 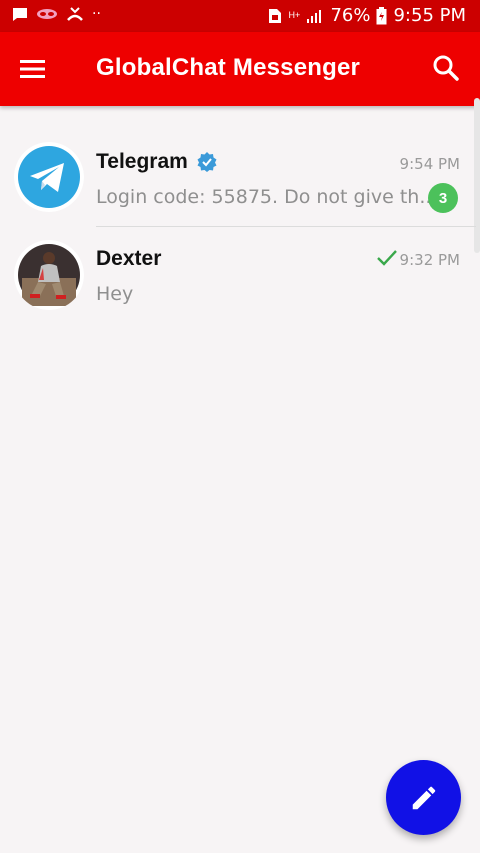 I want to click on app-title: GlobalChat Messenger, so click(x=228, y=67).